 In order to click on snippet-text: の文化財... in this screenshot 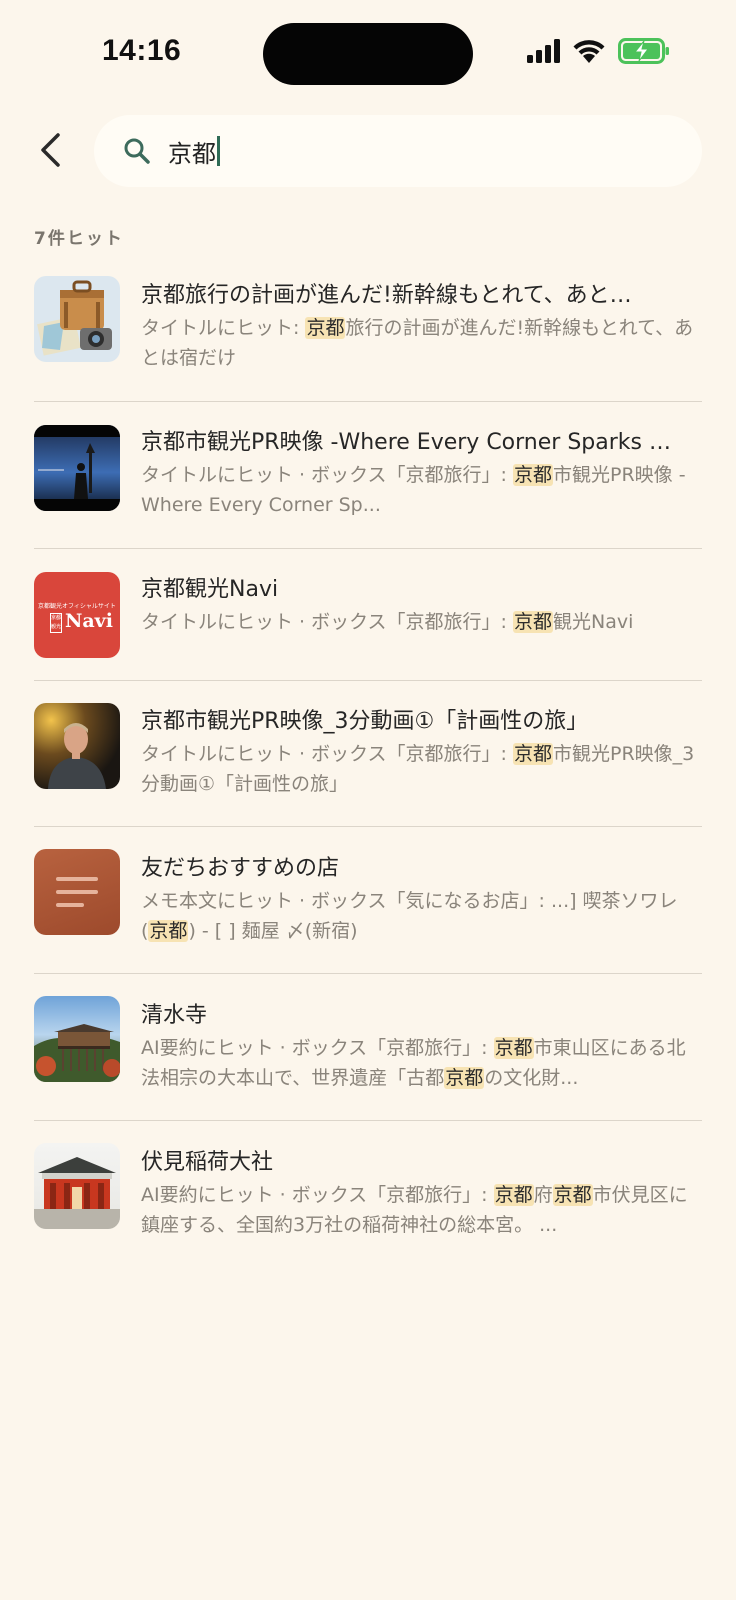, I will do `click(531, 1078)`.